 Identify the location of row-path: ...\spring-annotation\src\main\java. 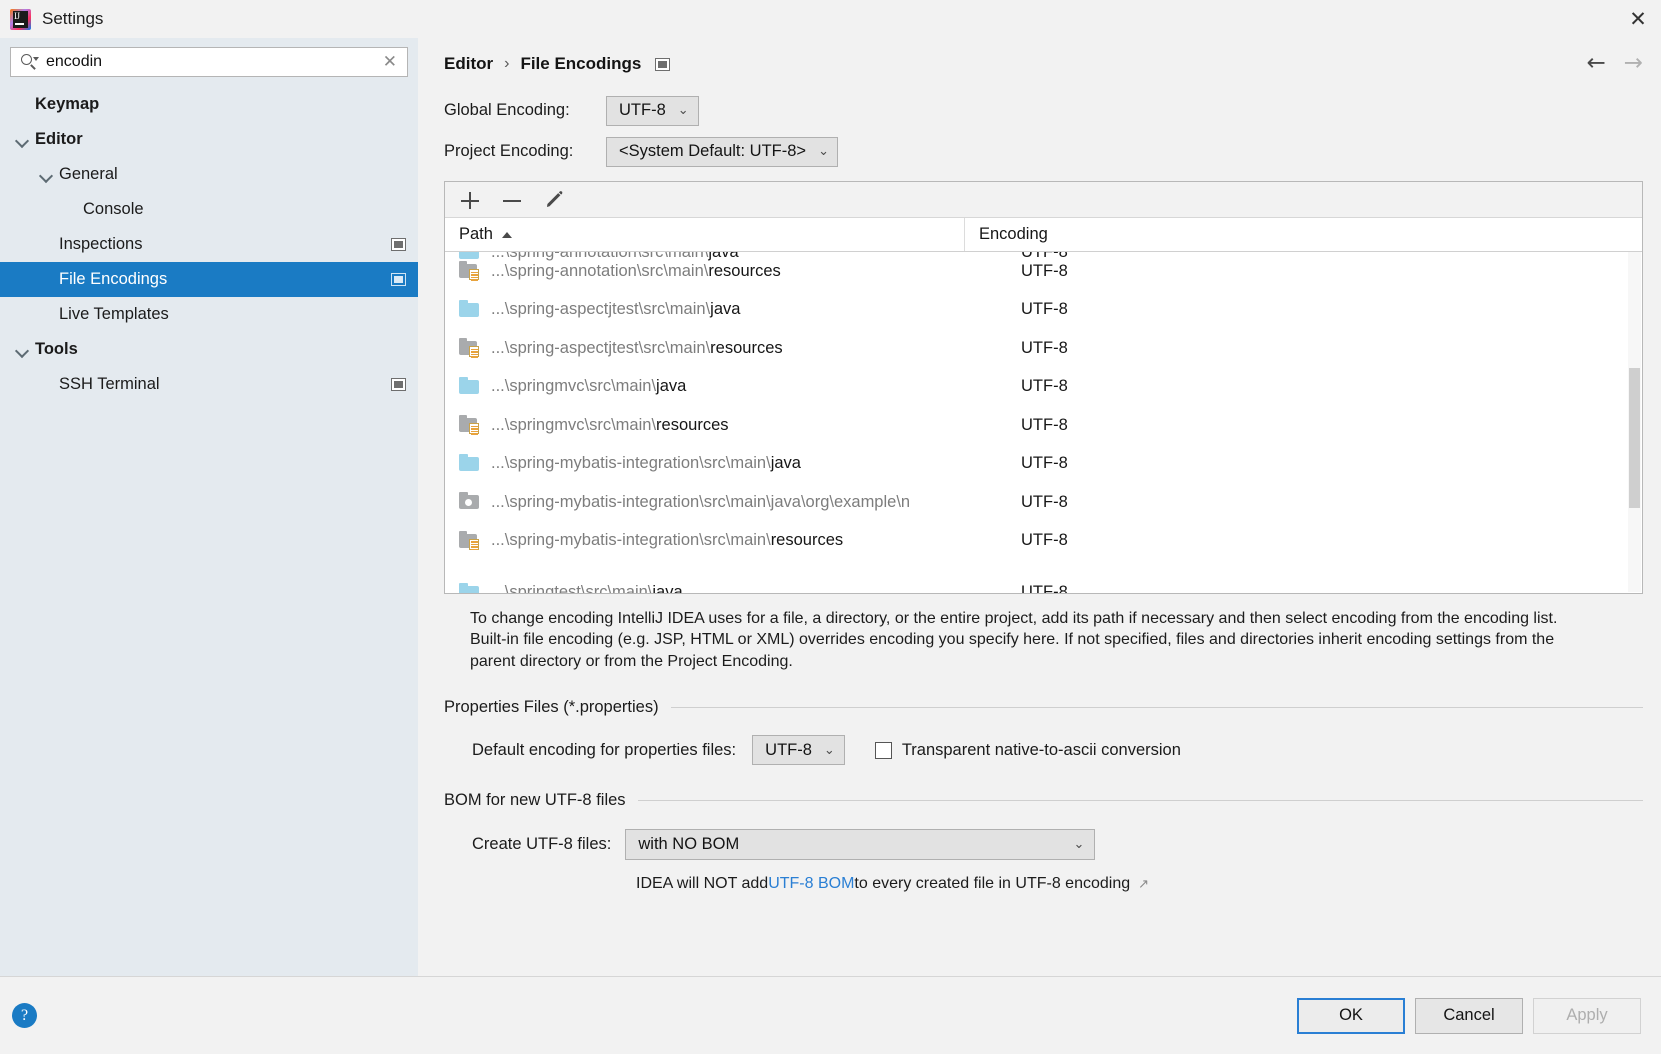
(751, 257).